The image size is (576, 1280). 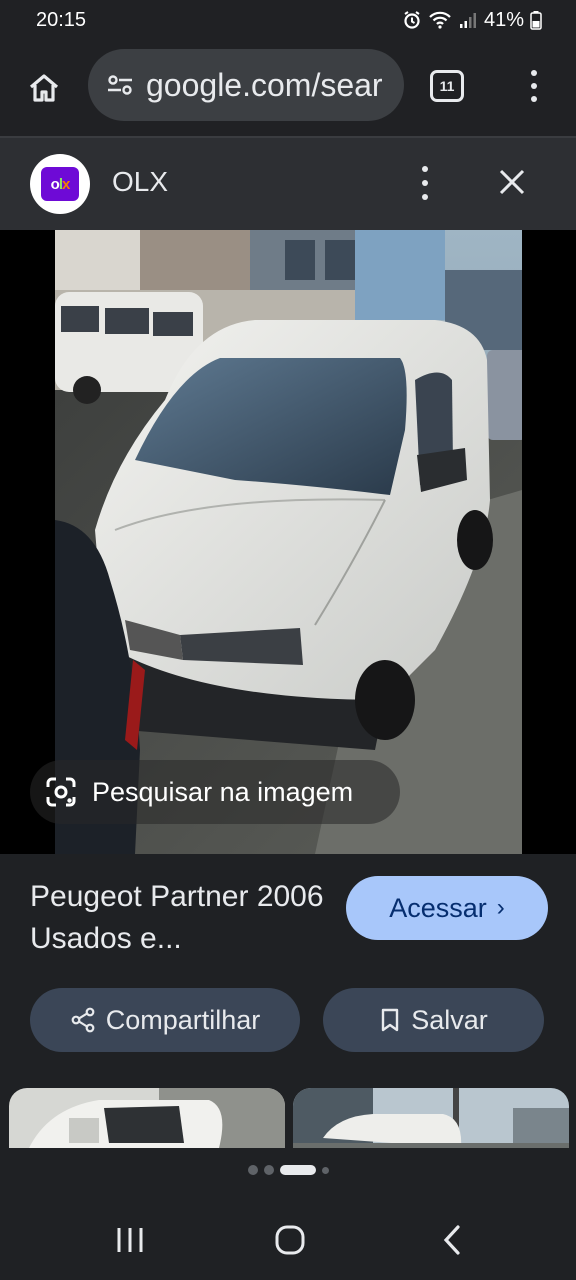 I want to click on site-info-icon, so click(x=120, y=85).